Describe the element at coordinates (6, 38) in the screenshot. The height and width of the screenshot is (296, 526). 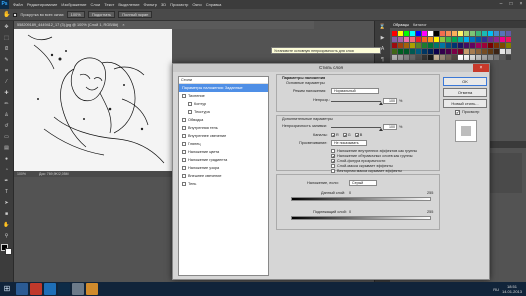
I see `marquee-tool-icon: ⬚` at that location.